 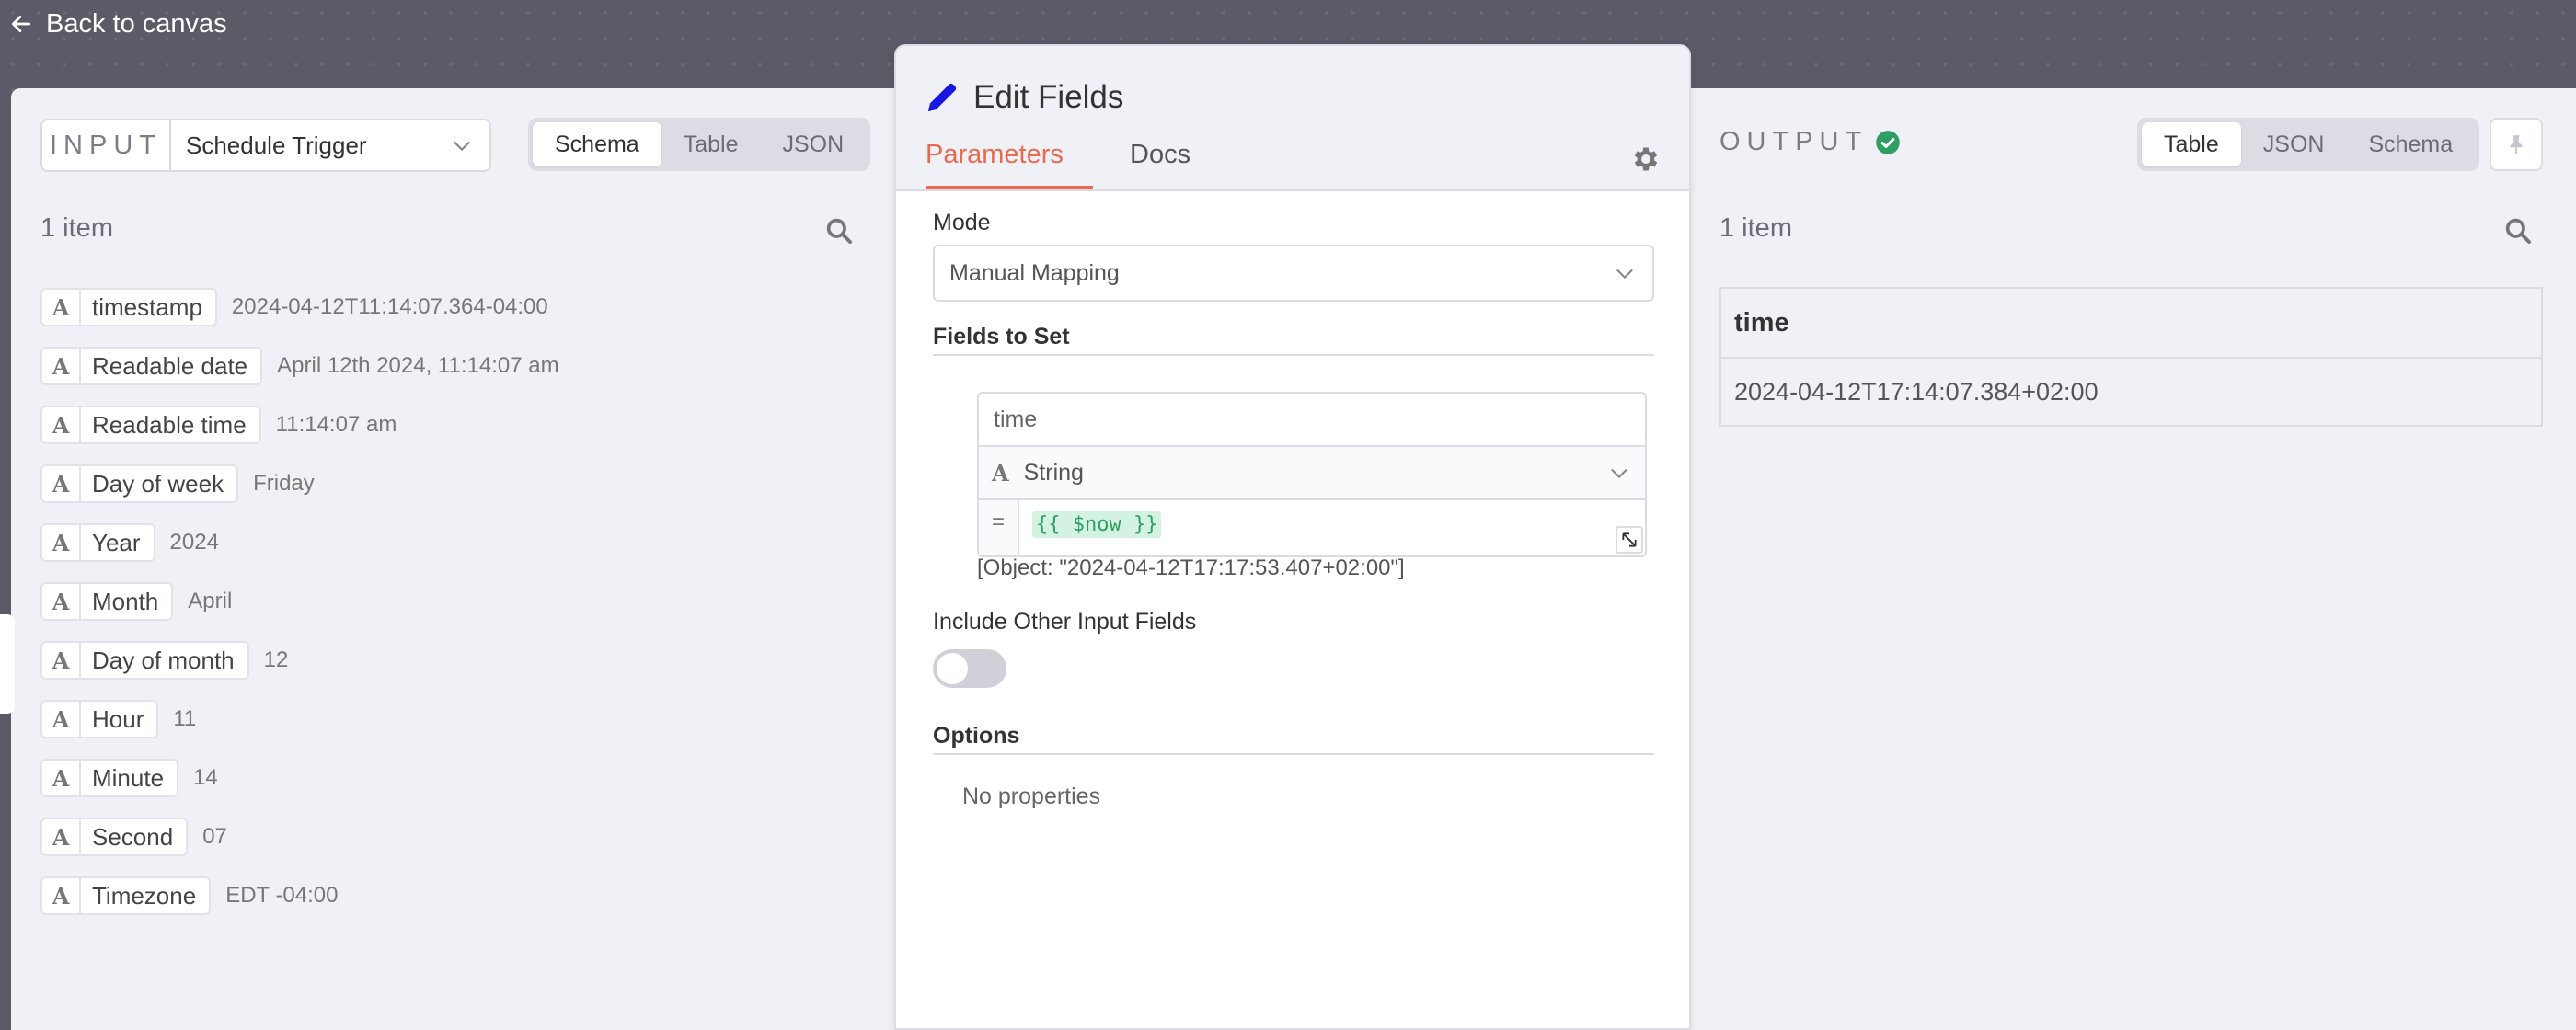 I want to click on input-view-switch: Schema Table JSON, so click(x=699, y=144).